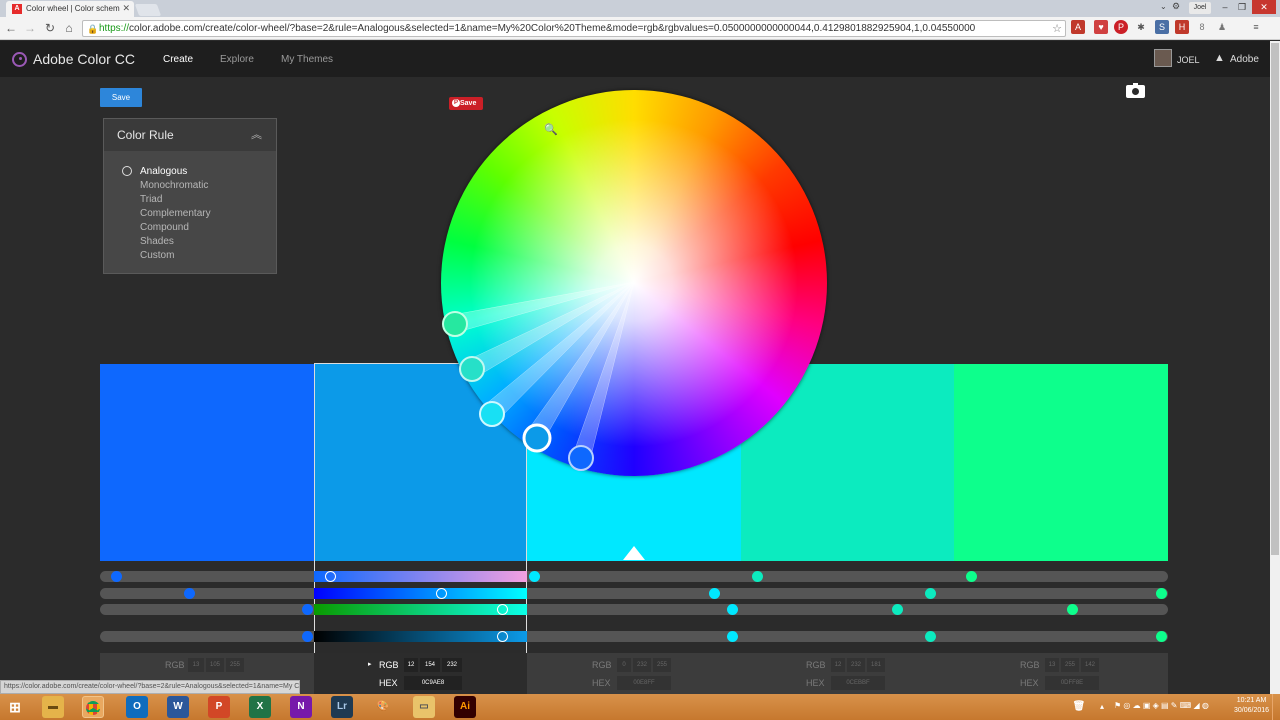 The width and height of the screenshot is (1280, 720). What do you see at coordinates (1200, 8) in the screenshot?
I see `profile-button: Joel` at bounding box center [1200, 8].